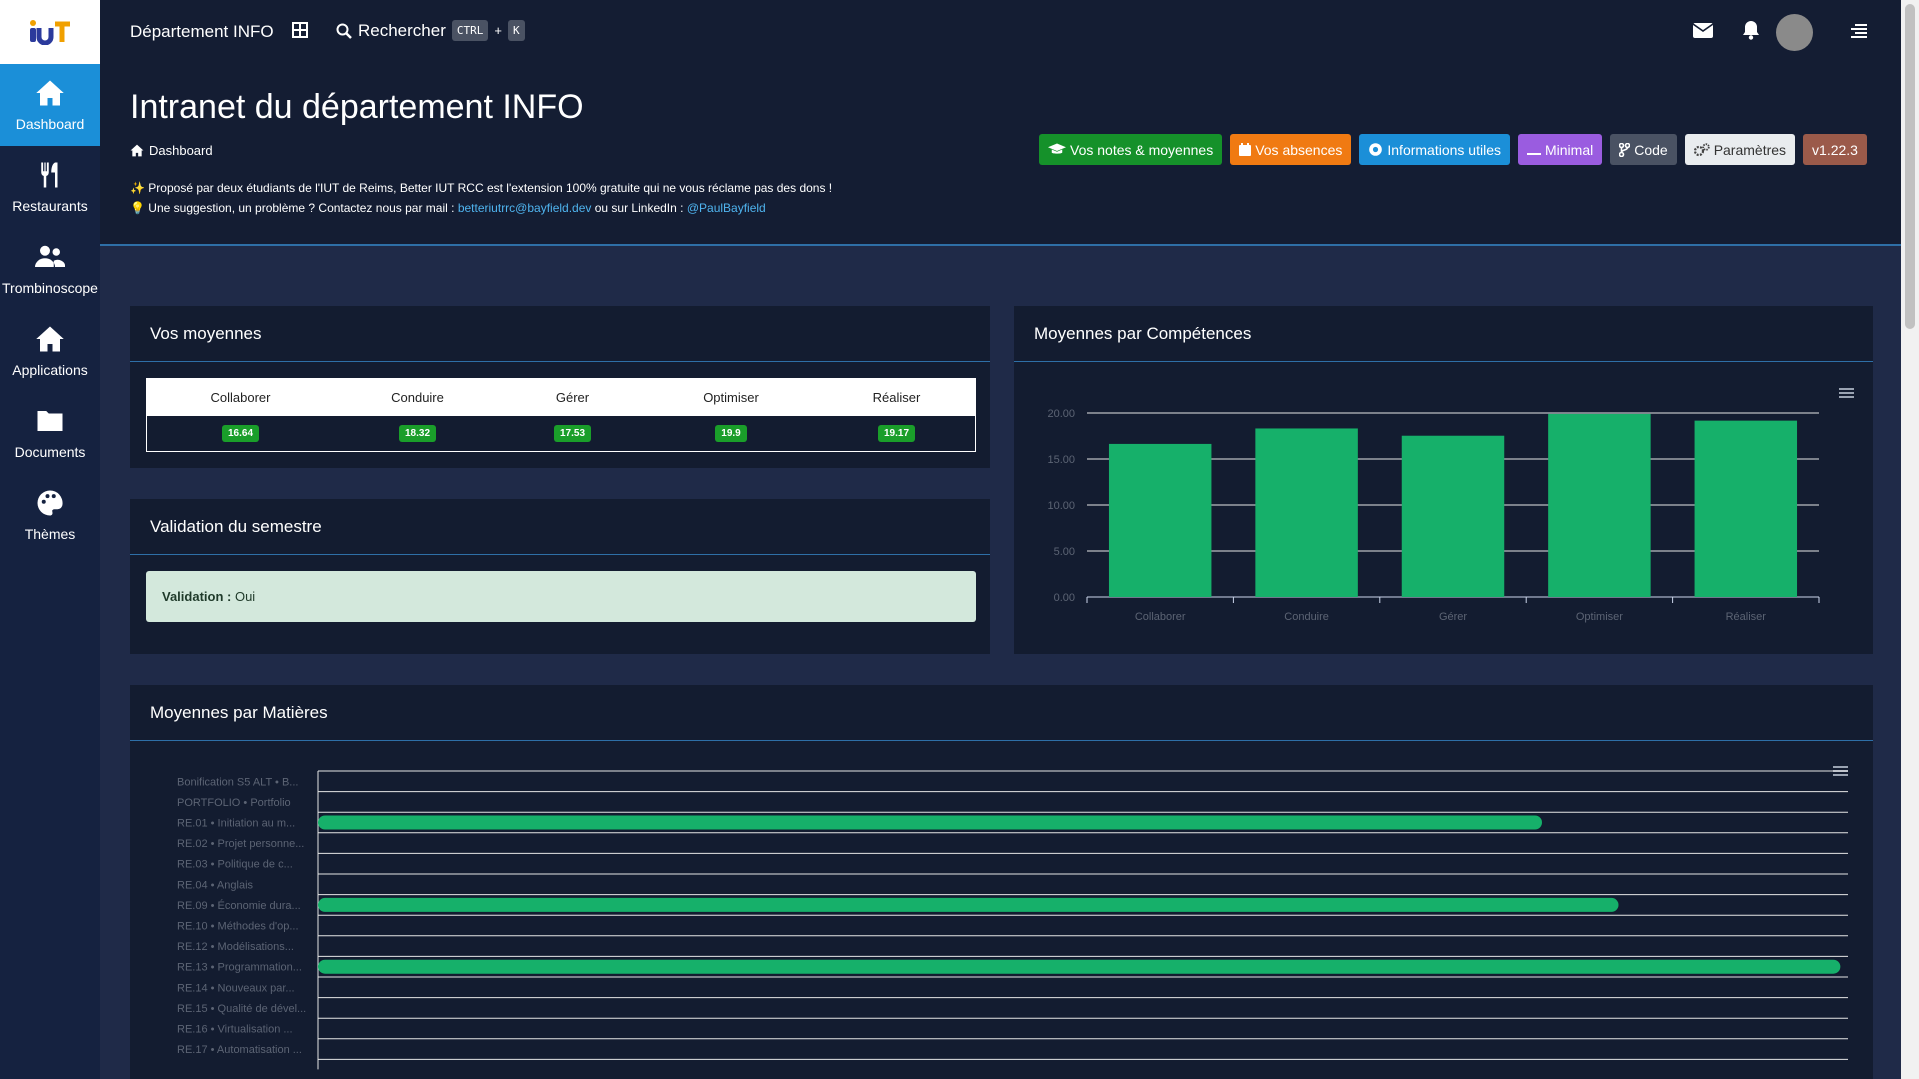 Image resolution: width=1919 pixels, height=1079 pixels. What do you see at coordinates (1376, 149) in the screenshot?
I see `eye-icon` at bounding box center [1376, 149].